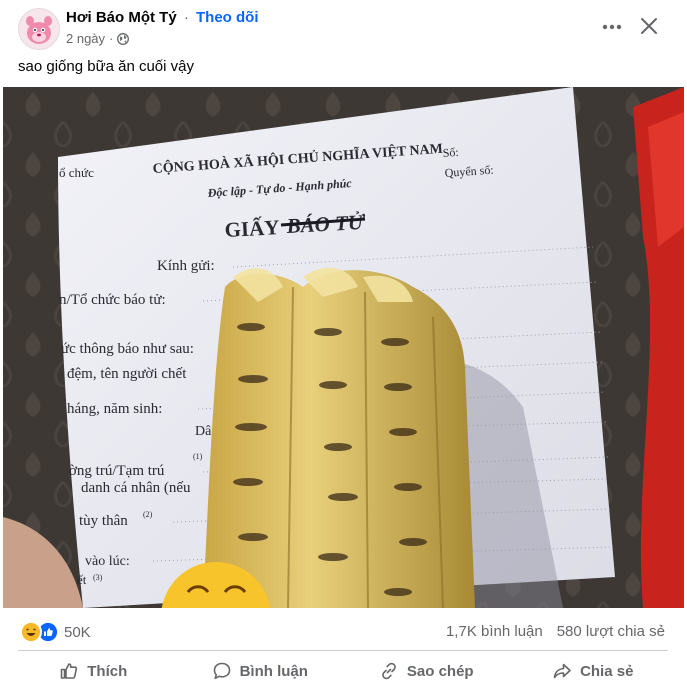  What do you see at coordinates (117, 471) in the screenshot?
I see `paper-line6: ờng trú/Tạm trú` at bounding box center [117, 471].